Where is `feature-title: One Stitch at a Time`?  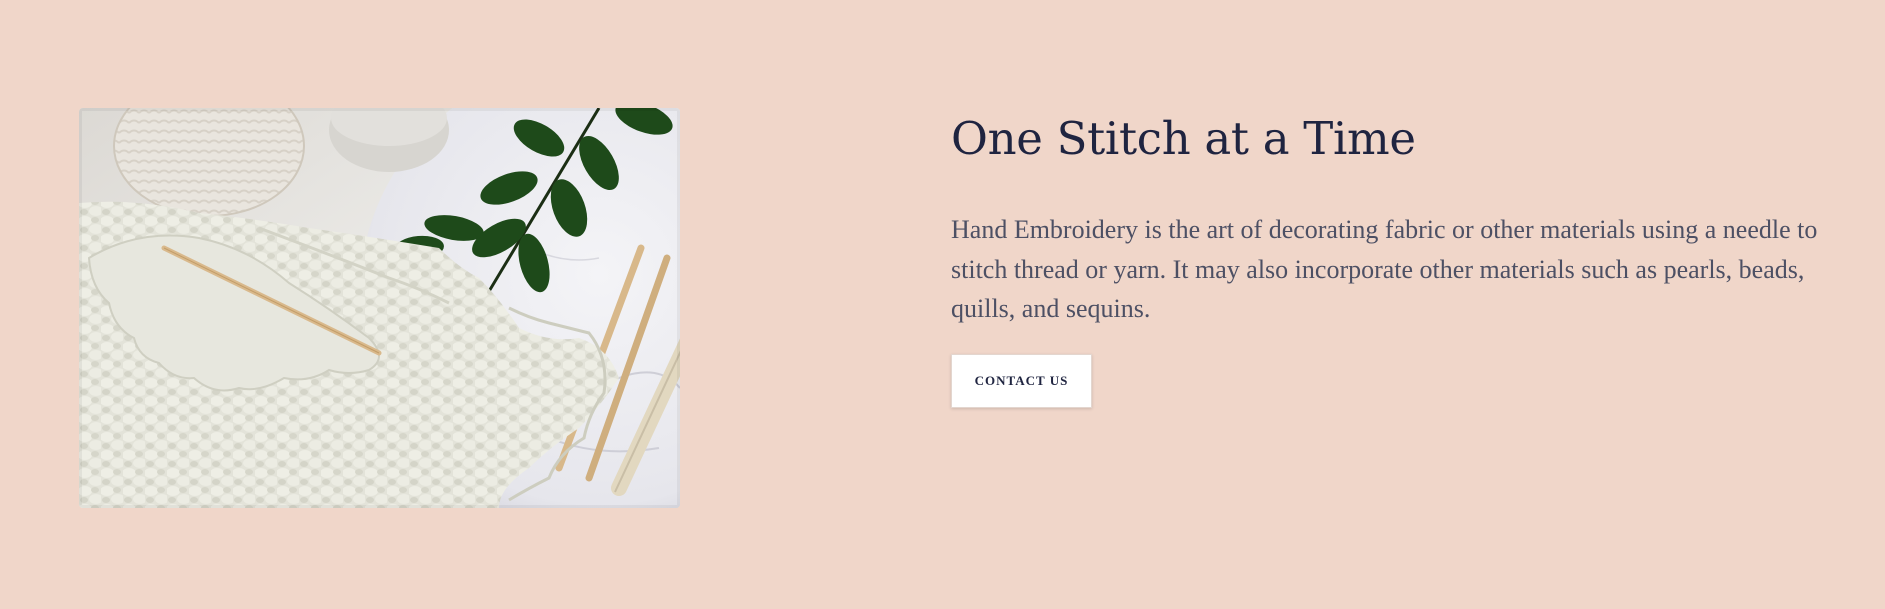 feature-title: One Stitch at a Time is located at coordinates (1183, 138).